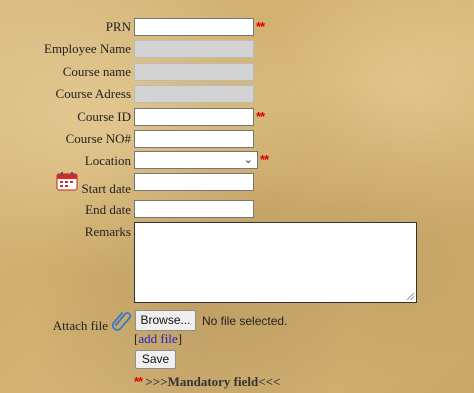 The width and height of the screenshot is (474, 393). What do you see at coordinates (121, 321) in the screenshot?
I see `paperclip-icon` at bounding box center [121, 321].